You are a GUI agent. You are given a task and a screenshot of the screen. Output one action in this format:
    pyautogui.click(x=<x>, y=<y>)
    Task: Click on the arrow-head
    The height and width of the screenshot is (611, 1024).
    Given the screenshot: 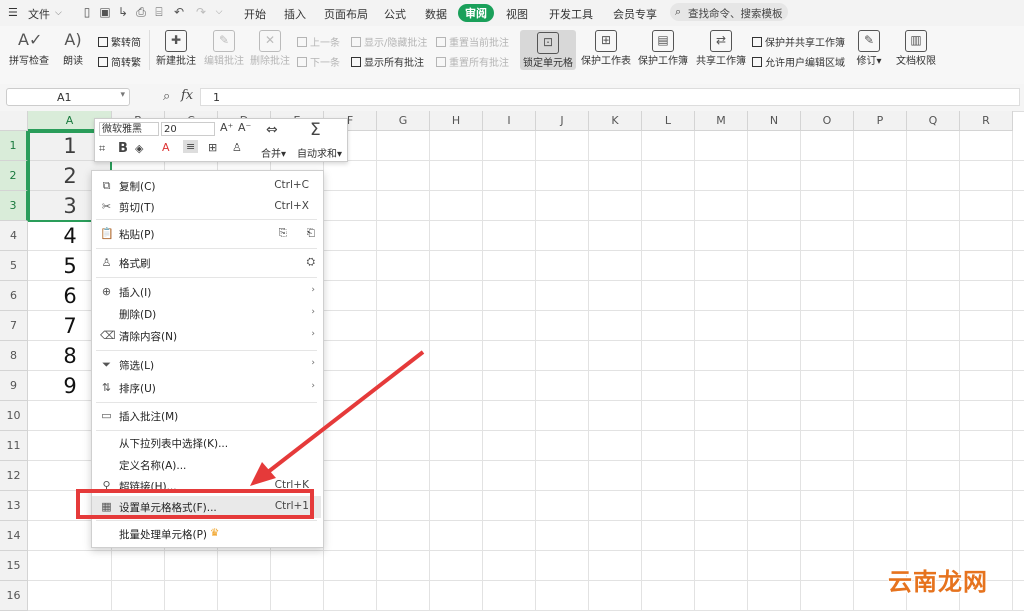 What is the action you would take?
    pyautogui.click(x=263, y=474)
    